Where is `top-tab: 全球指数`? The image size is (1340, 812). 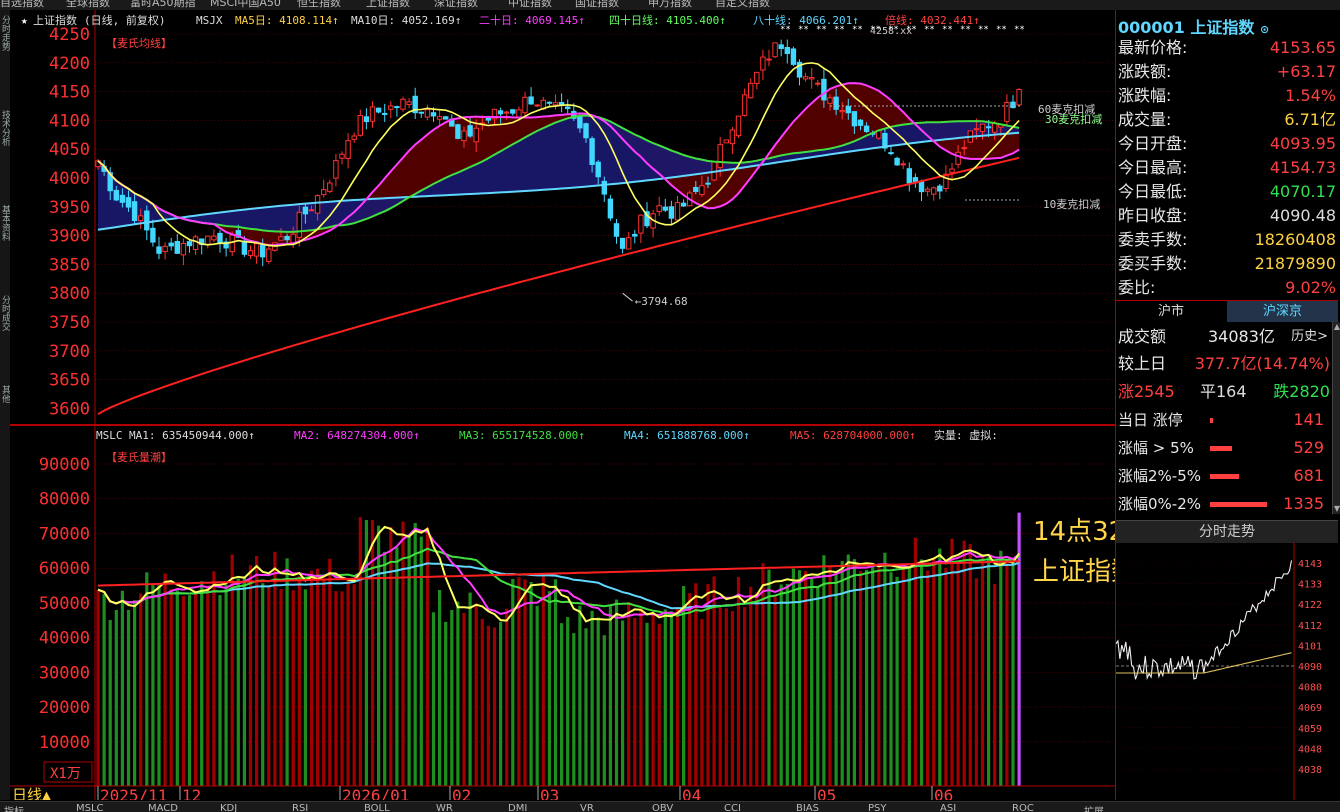 top-tab: 全球指数 is located at coordinates (88, 5).